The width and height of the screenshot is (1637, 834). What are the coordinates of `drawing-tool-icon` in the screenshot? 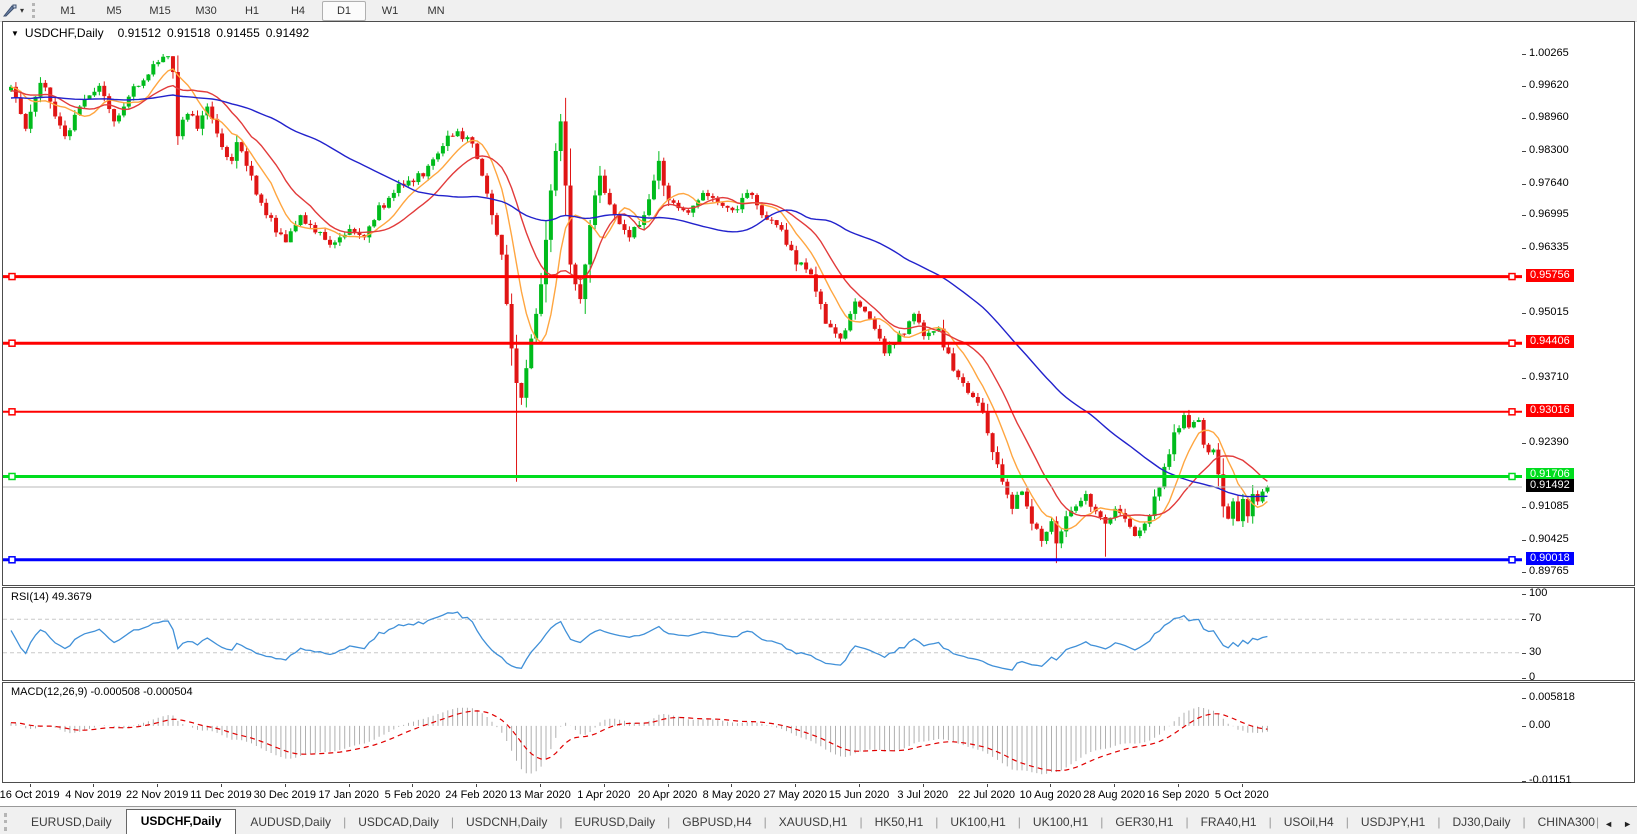 It's located at (10, 10).